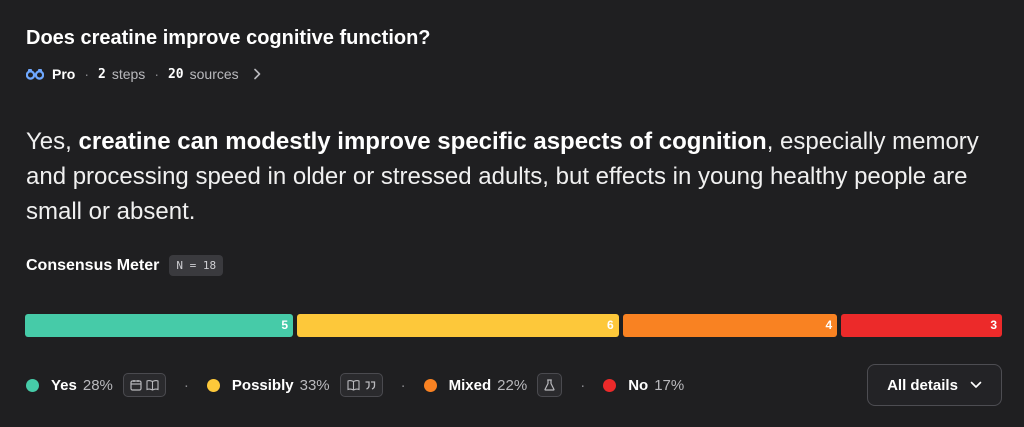 Image resolution: width=1024 pixels, height=427 pixels. What do you see at coordinates (285, 325) in the screenshot?
I see `meter-count-yes: 5` at bounding box center [285, 325].